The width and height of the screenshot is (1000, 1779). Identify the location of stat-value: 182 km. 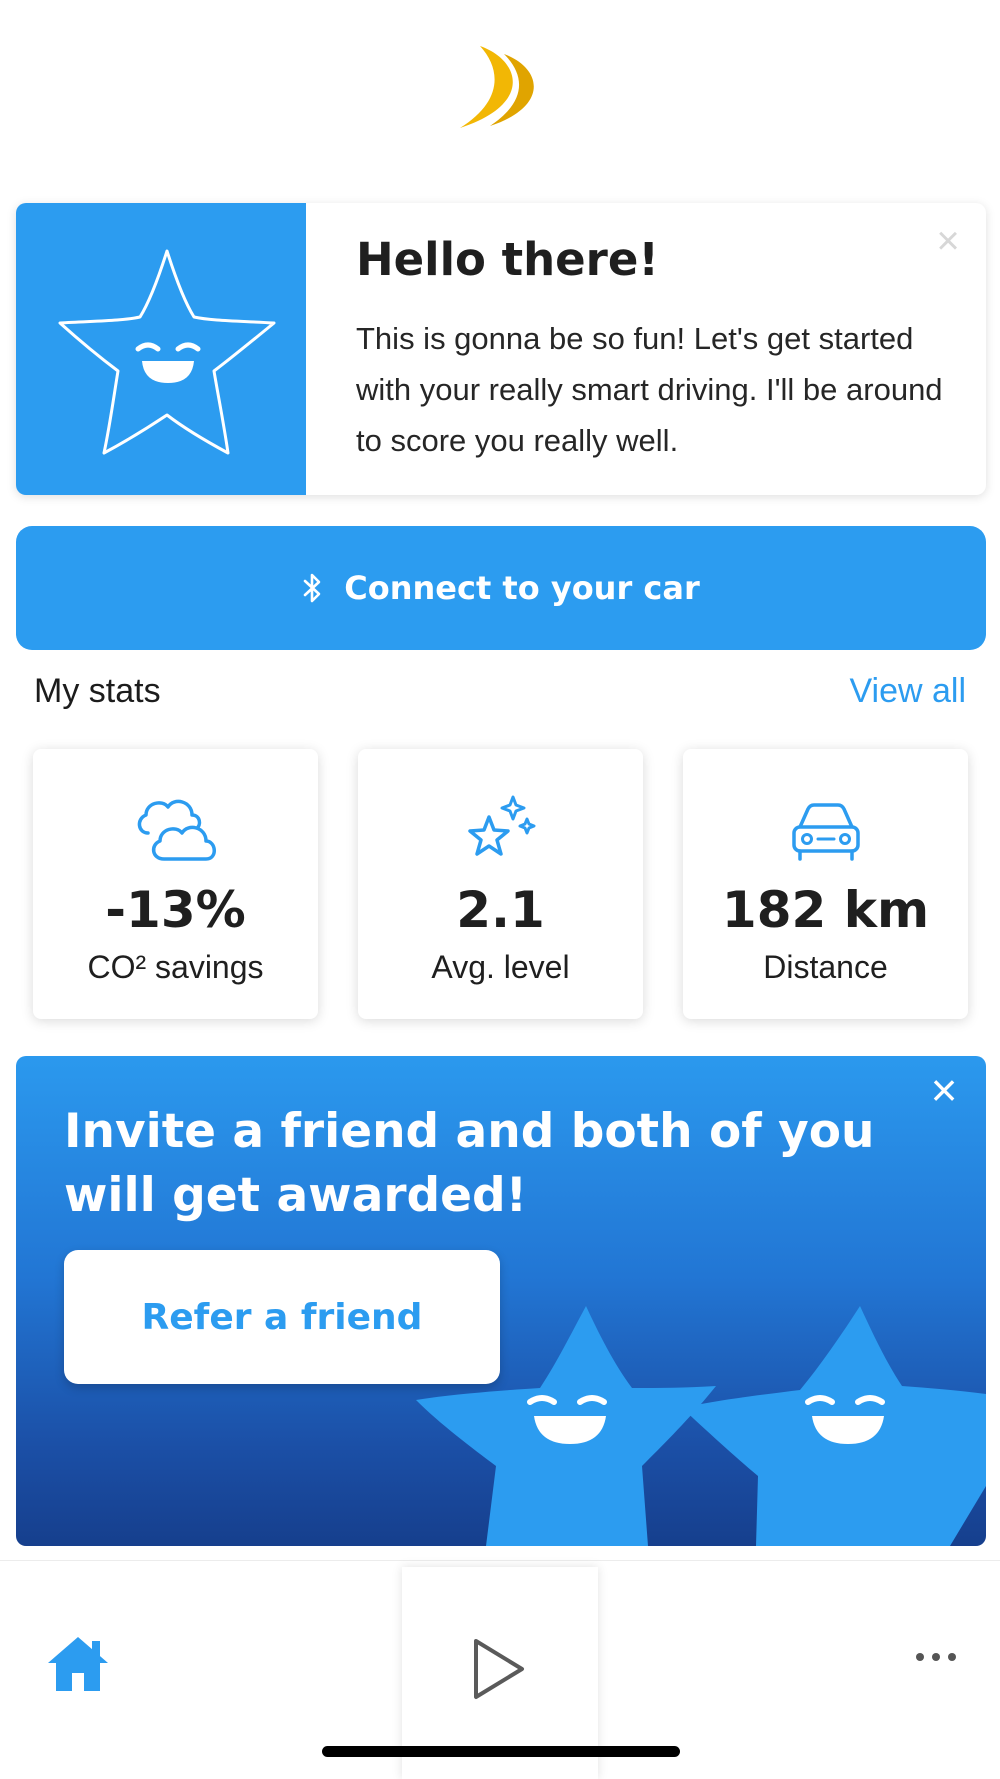
(825, 910).